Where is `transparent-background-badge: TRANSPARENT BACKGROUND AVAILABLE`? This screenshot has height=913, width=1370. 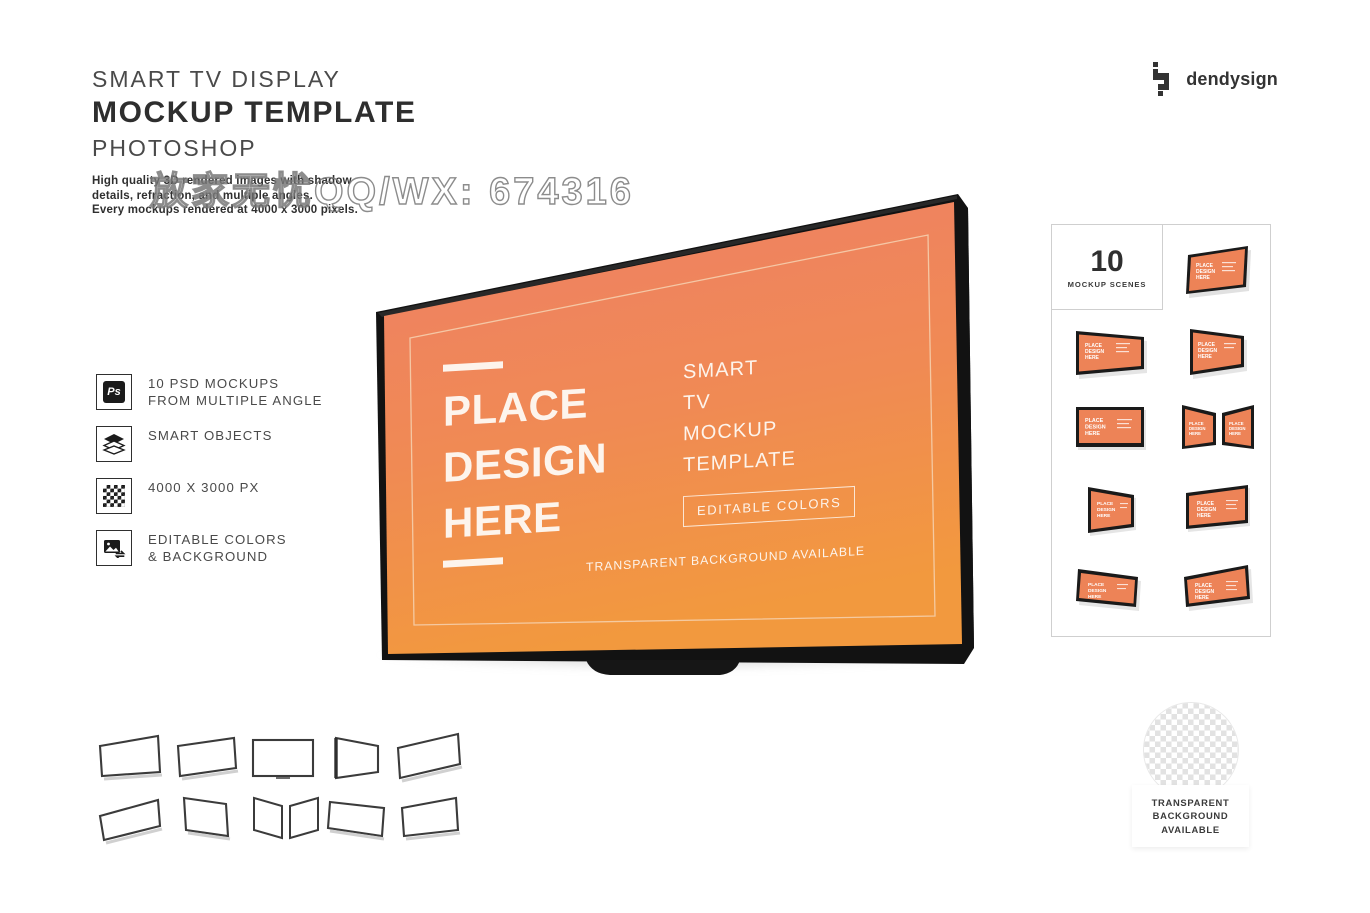
transparent-background-badge: TRANSPARENT BACKGROUND AVAILABLE is located at coordinates (1190, 776).